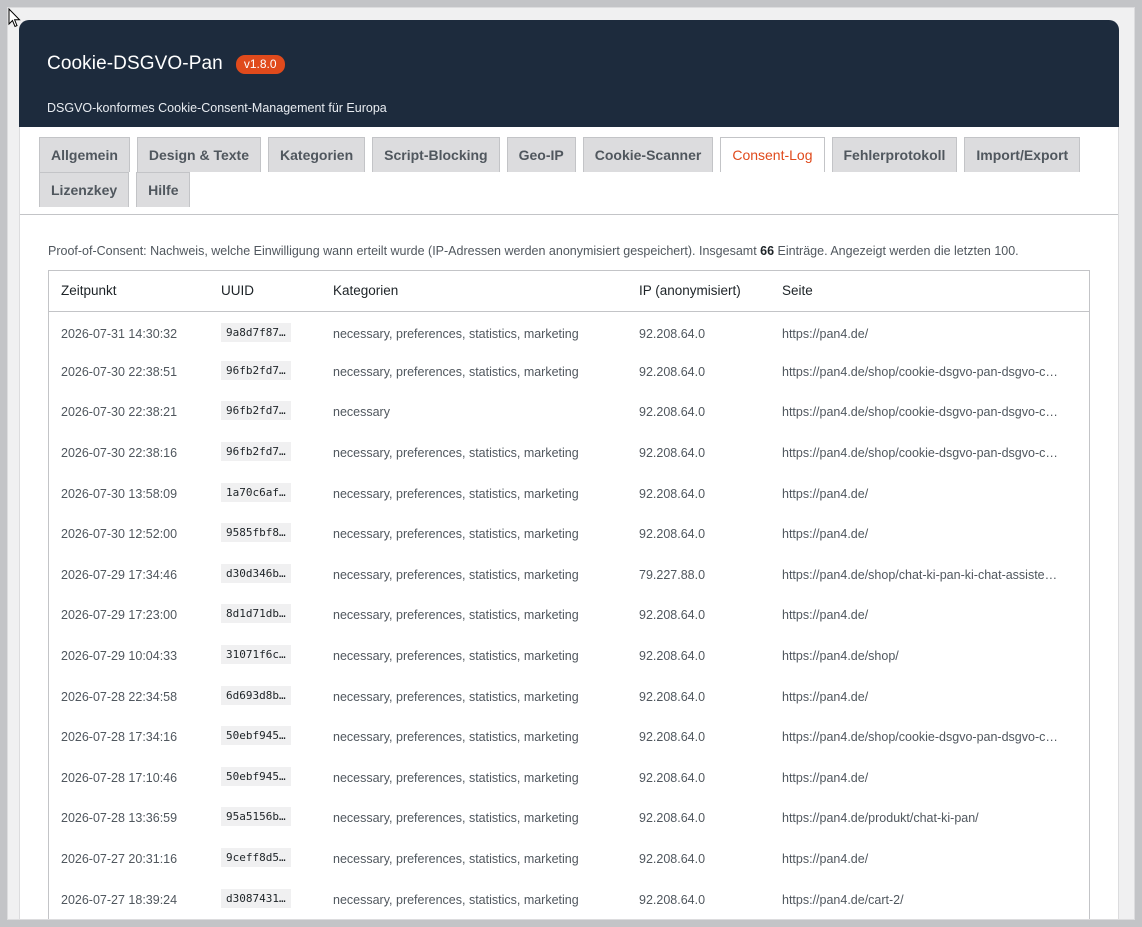  Describe the element at coordinates (119, 412) in the screenshot. I see `timestamp-cell: 2026-07-30 22:38:21` at that location.